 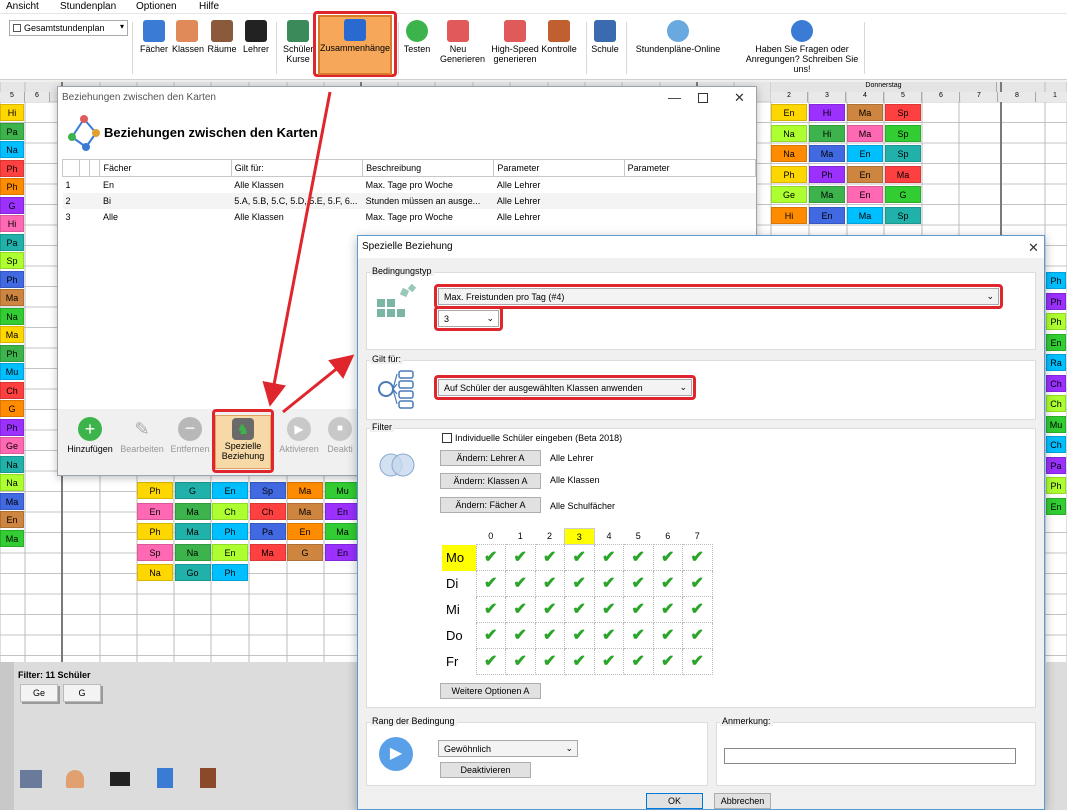 What do you see at coordinates (154, 36) in the screenshot?
I see `toolbar-subjects-book-button: Fächer` at bounding box center [154, 36].